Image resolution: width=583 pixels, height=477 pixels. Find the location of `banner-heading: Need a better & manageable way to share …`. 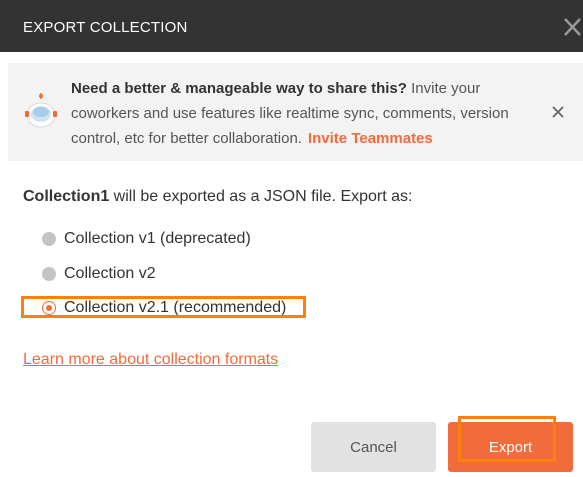

banner-heading: Need a better & manageable way to share … is located at coordinates (239, 88).